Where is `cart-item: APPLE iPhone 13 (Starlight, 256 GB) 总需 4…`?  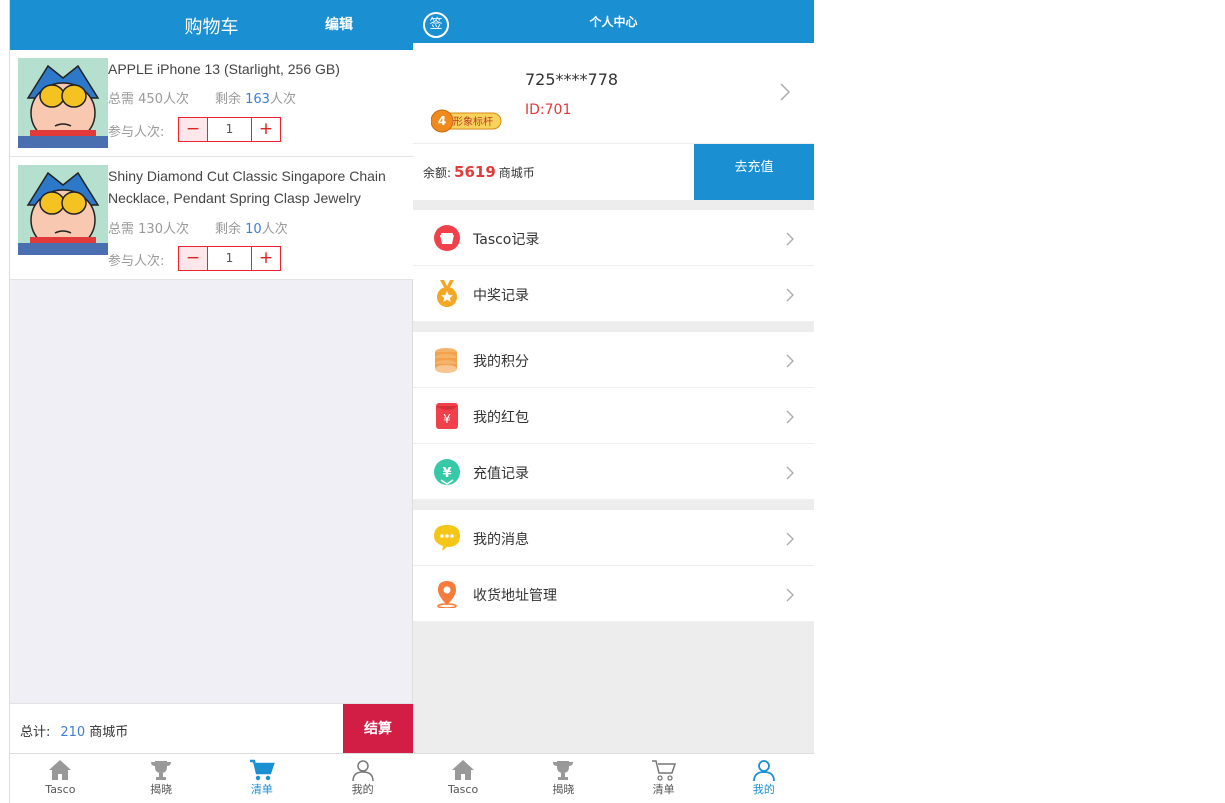 cart-item: APPLE iPhone 13 (Starlight, 256 GB) 总需 4… is located at coordinates (211, 103).